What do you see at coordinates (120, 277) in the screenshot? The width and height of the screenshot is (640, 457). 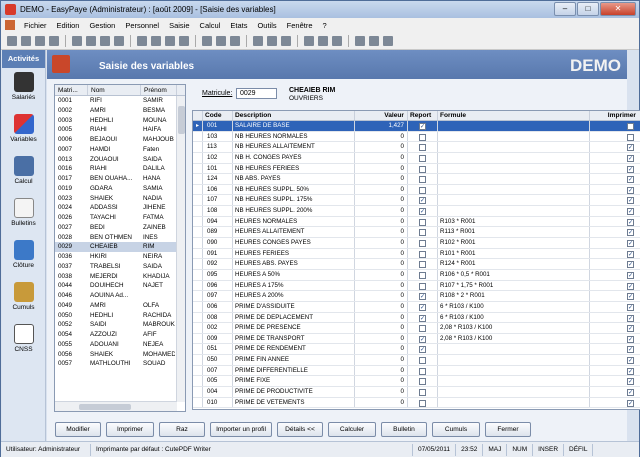 I see `employee-row: 0038 MEJERDI KHADIJA` at bounding box center [120, 277].